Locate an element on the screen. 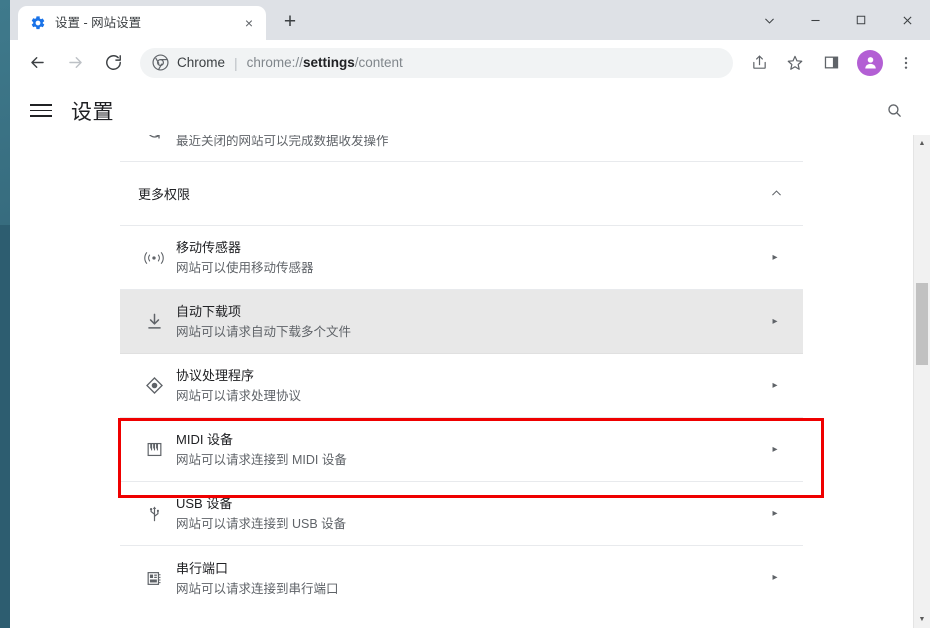 The width and height of the screenshot is (930, 628). settings-header: 设置 is located at coordinates (470, 110).